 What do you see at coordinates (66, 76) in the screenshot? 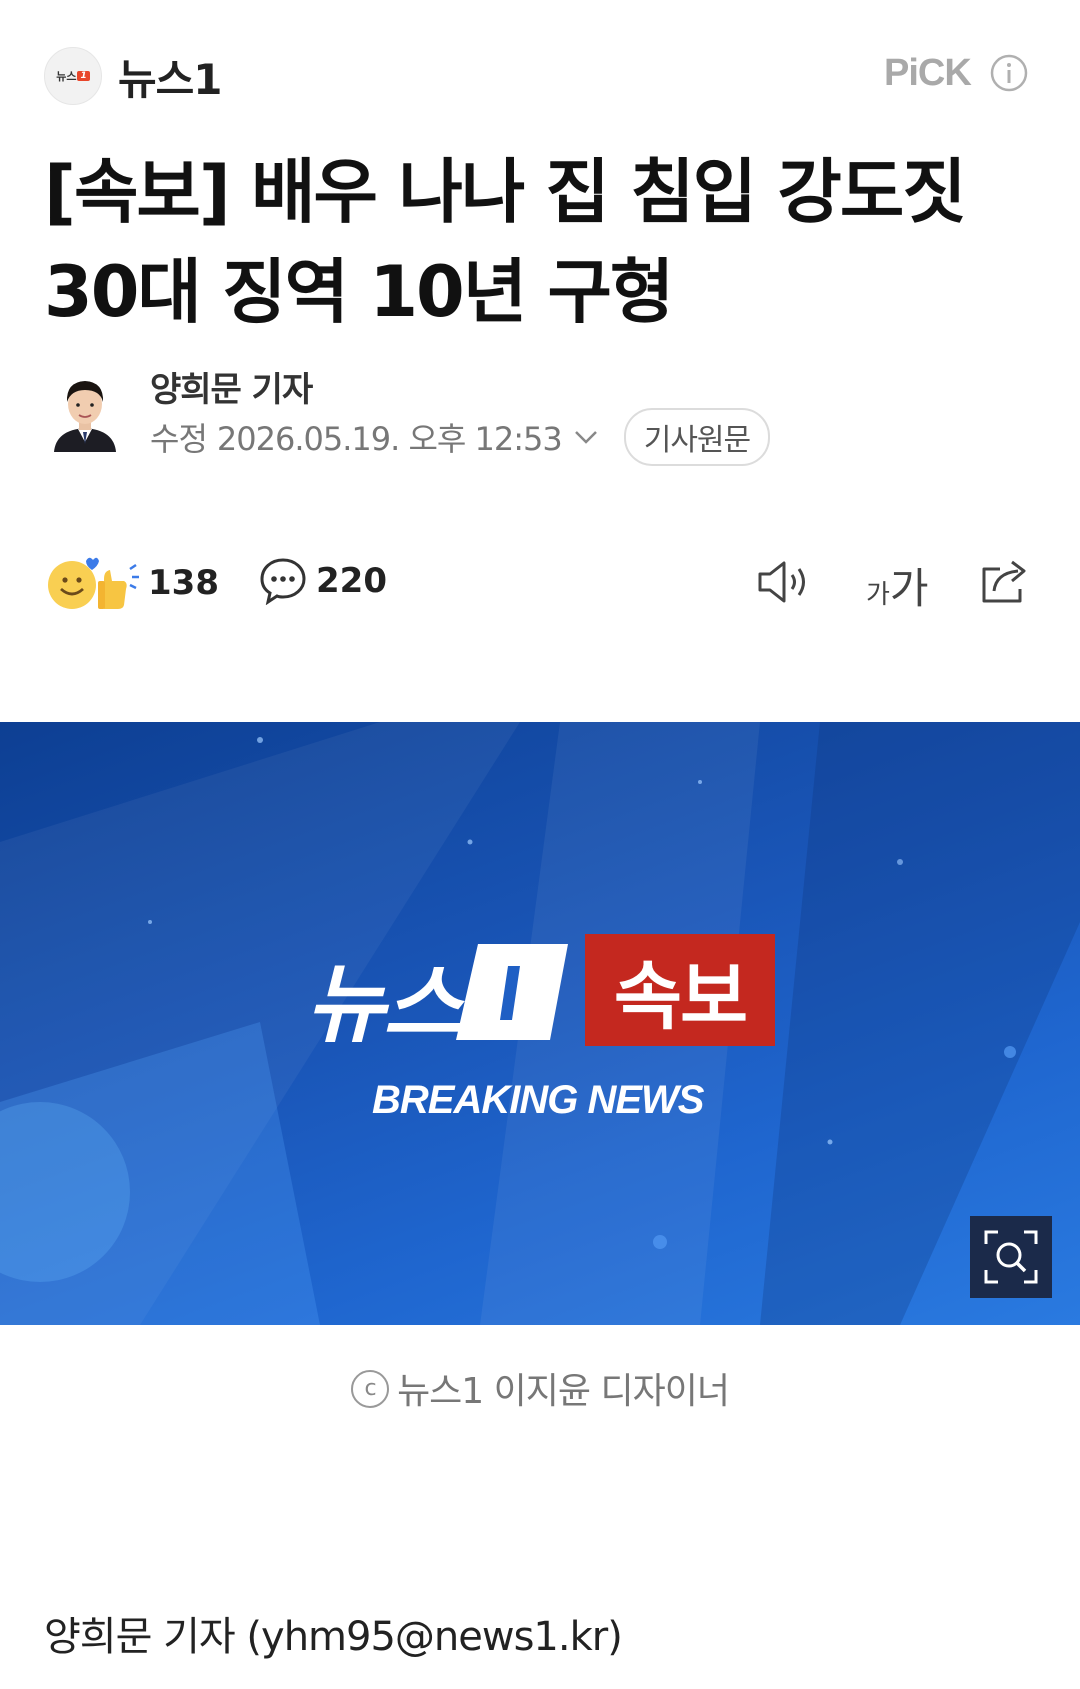
I see `press-logo-text: 뉴스` at bounding box center [66, 76].